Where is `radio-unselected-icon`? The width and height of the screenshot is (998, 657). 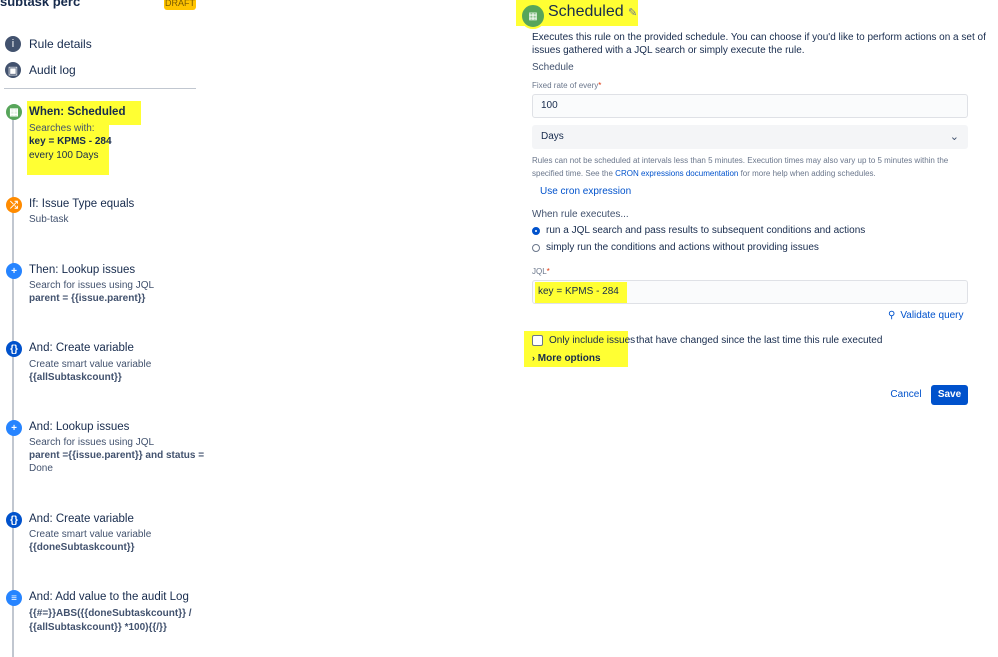 radio-unselected-icon is located at coordinates (536, 247).